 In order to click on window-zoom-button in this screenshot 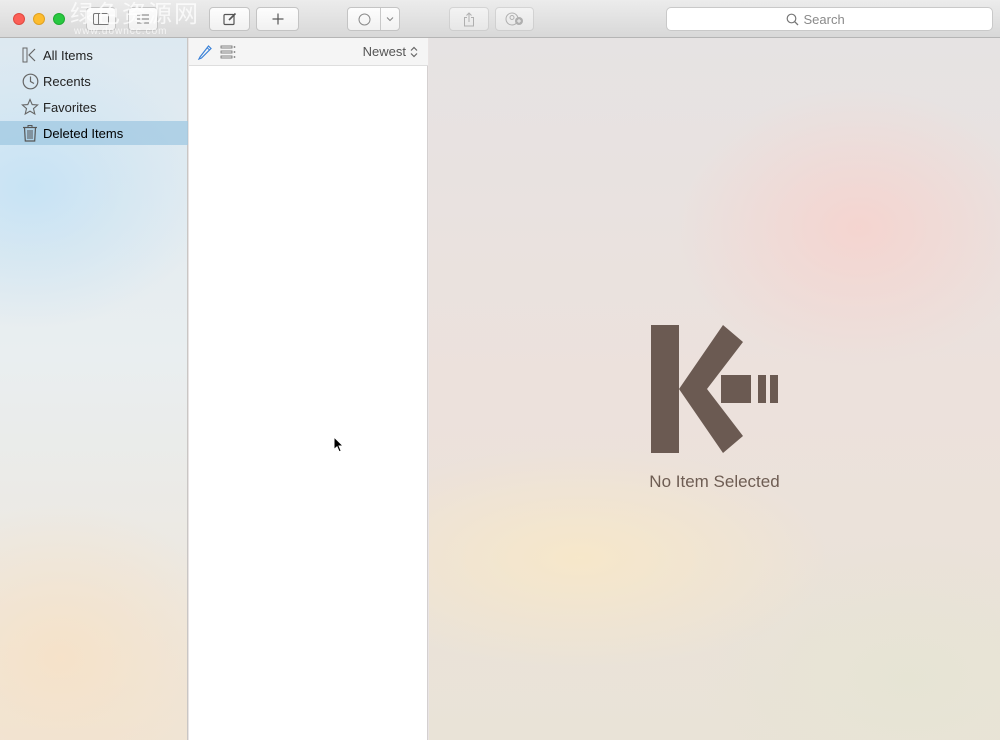, I will do `click(59, 19)`.